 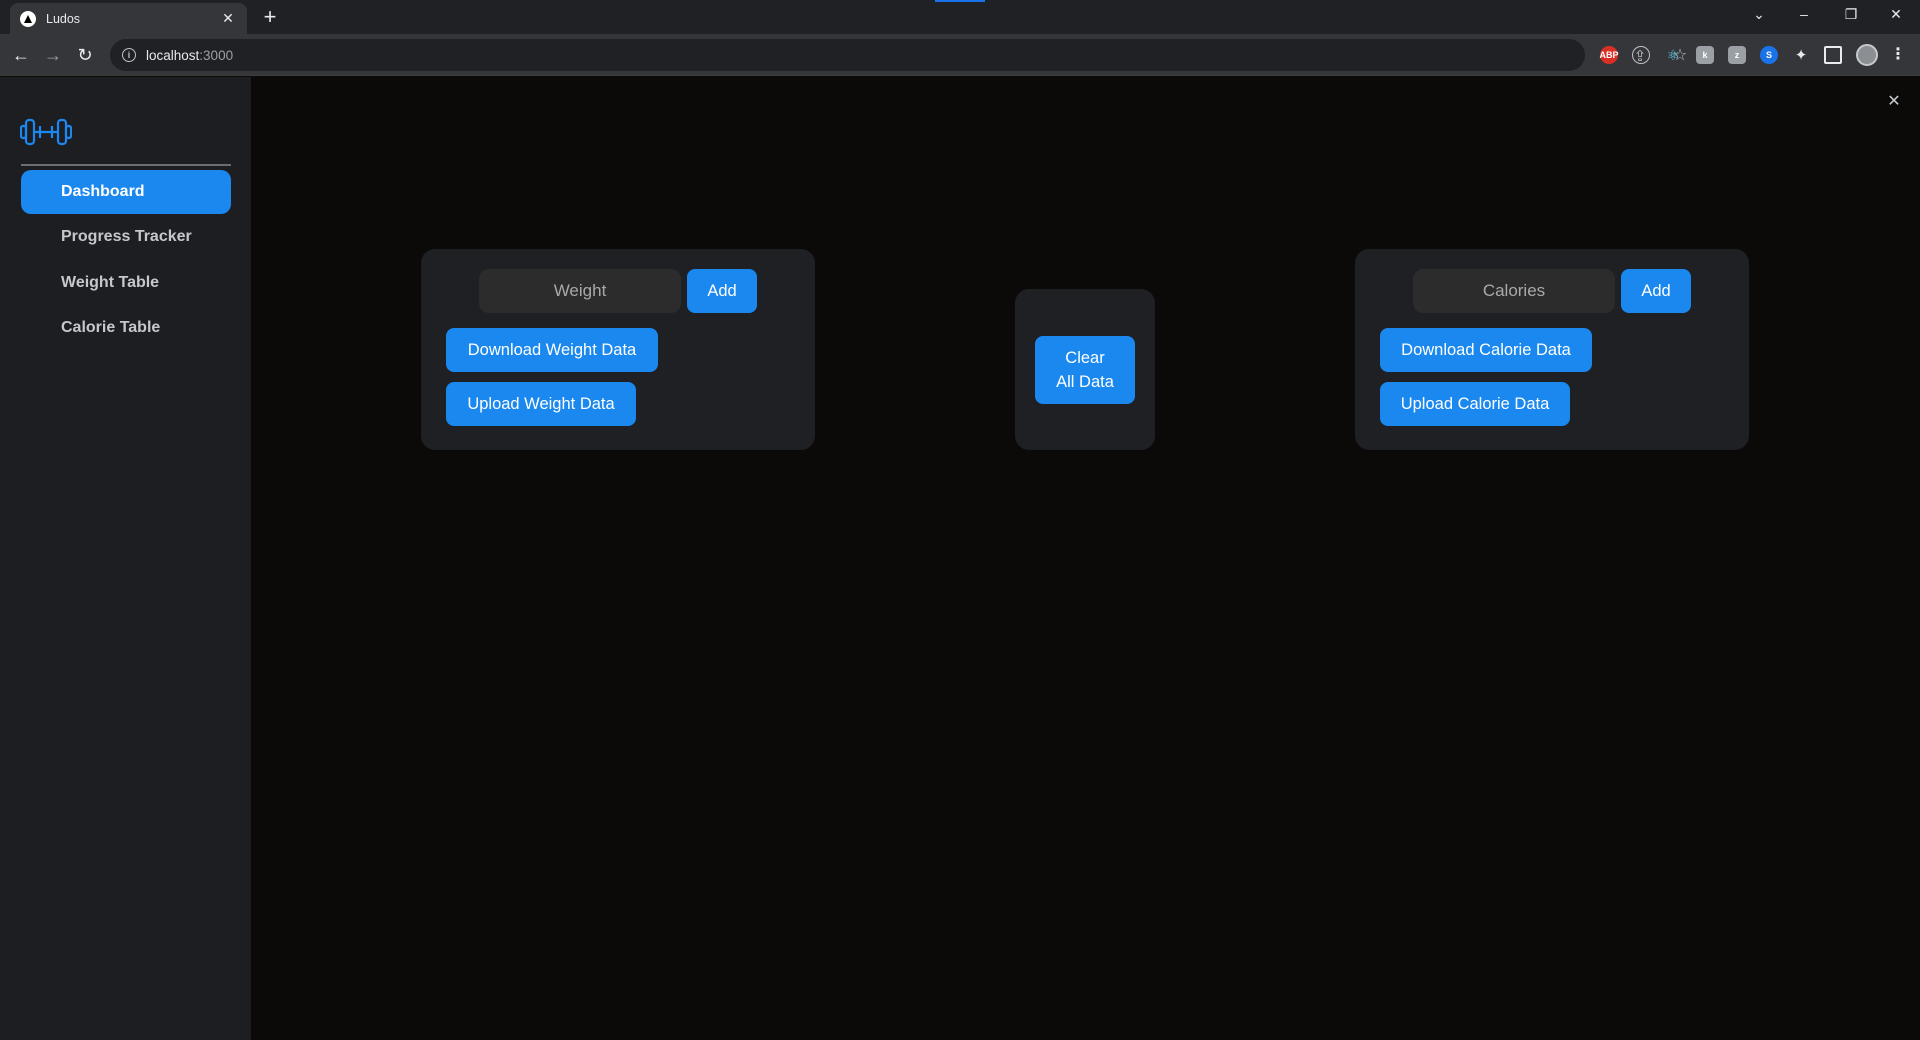 I want to click on shazam-extension-icon: S, so click(x=1769, y=55).